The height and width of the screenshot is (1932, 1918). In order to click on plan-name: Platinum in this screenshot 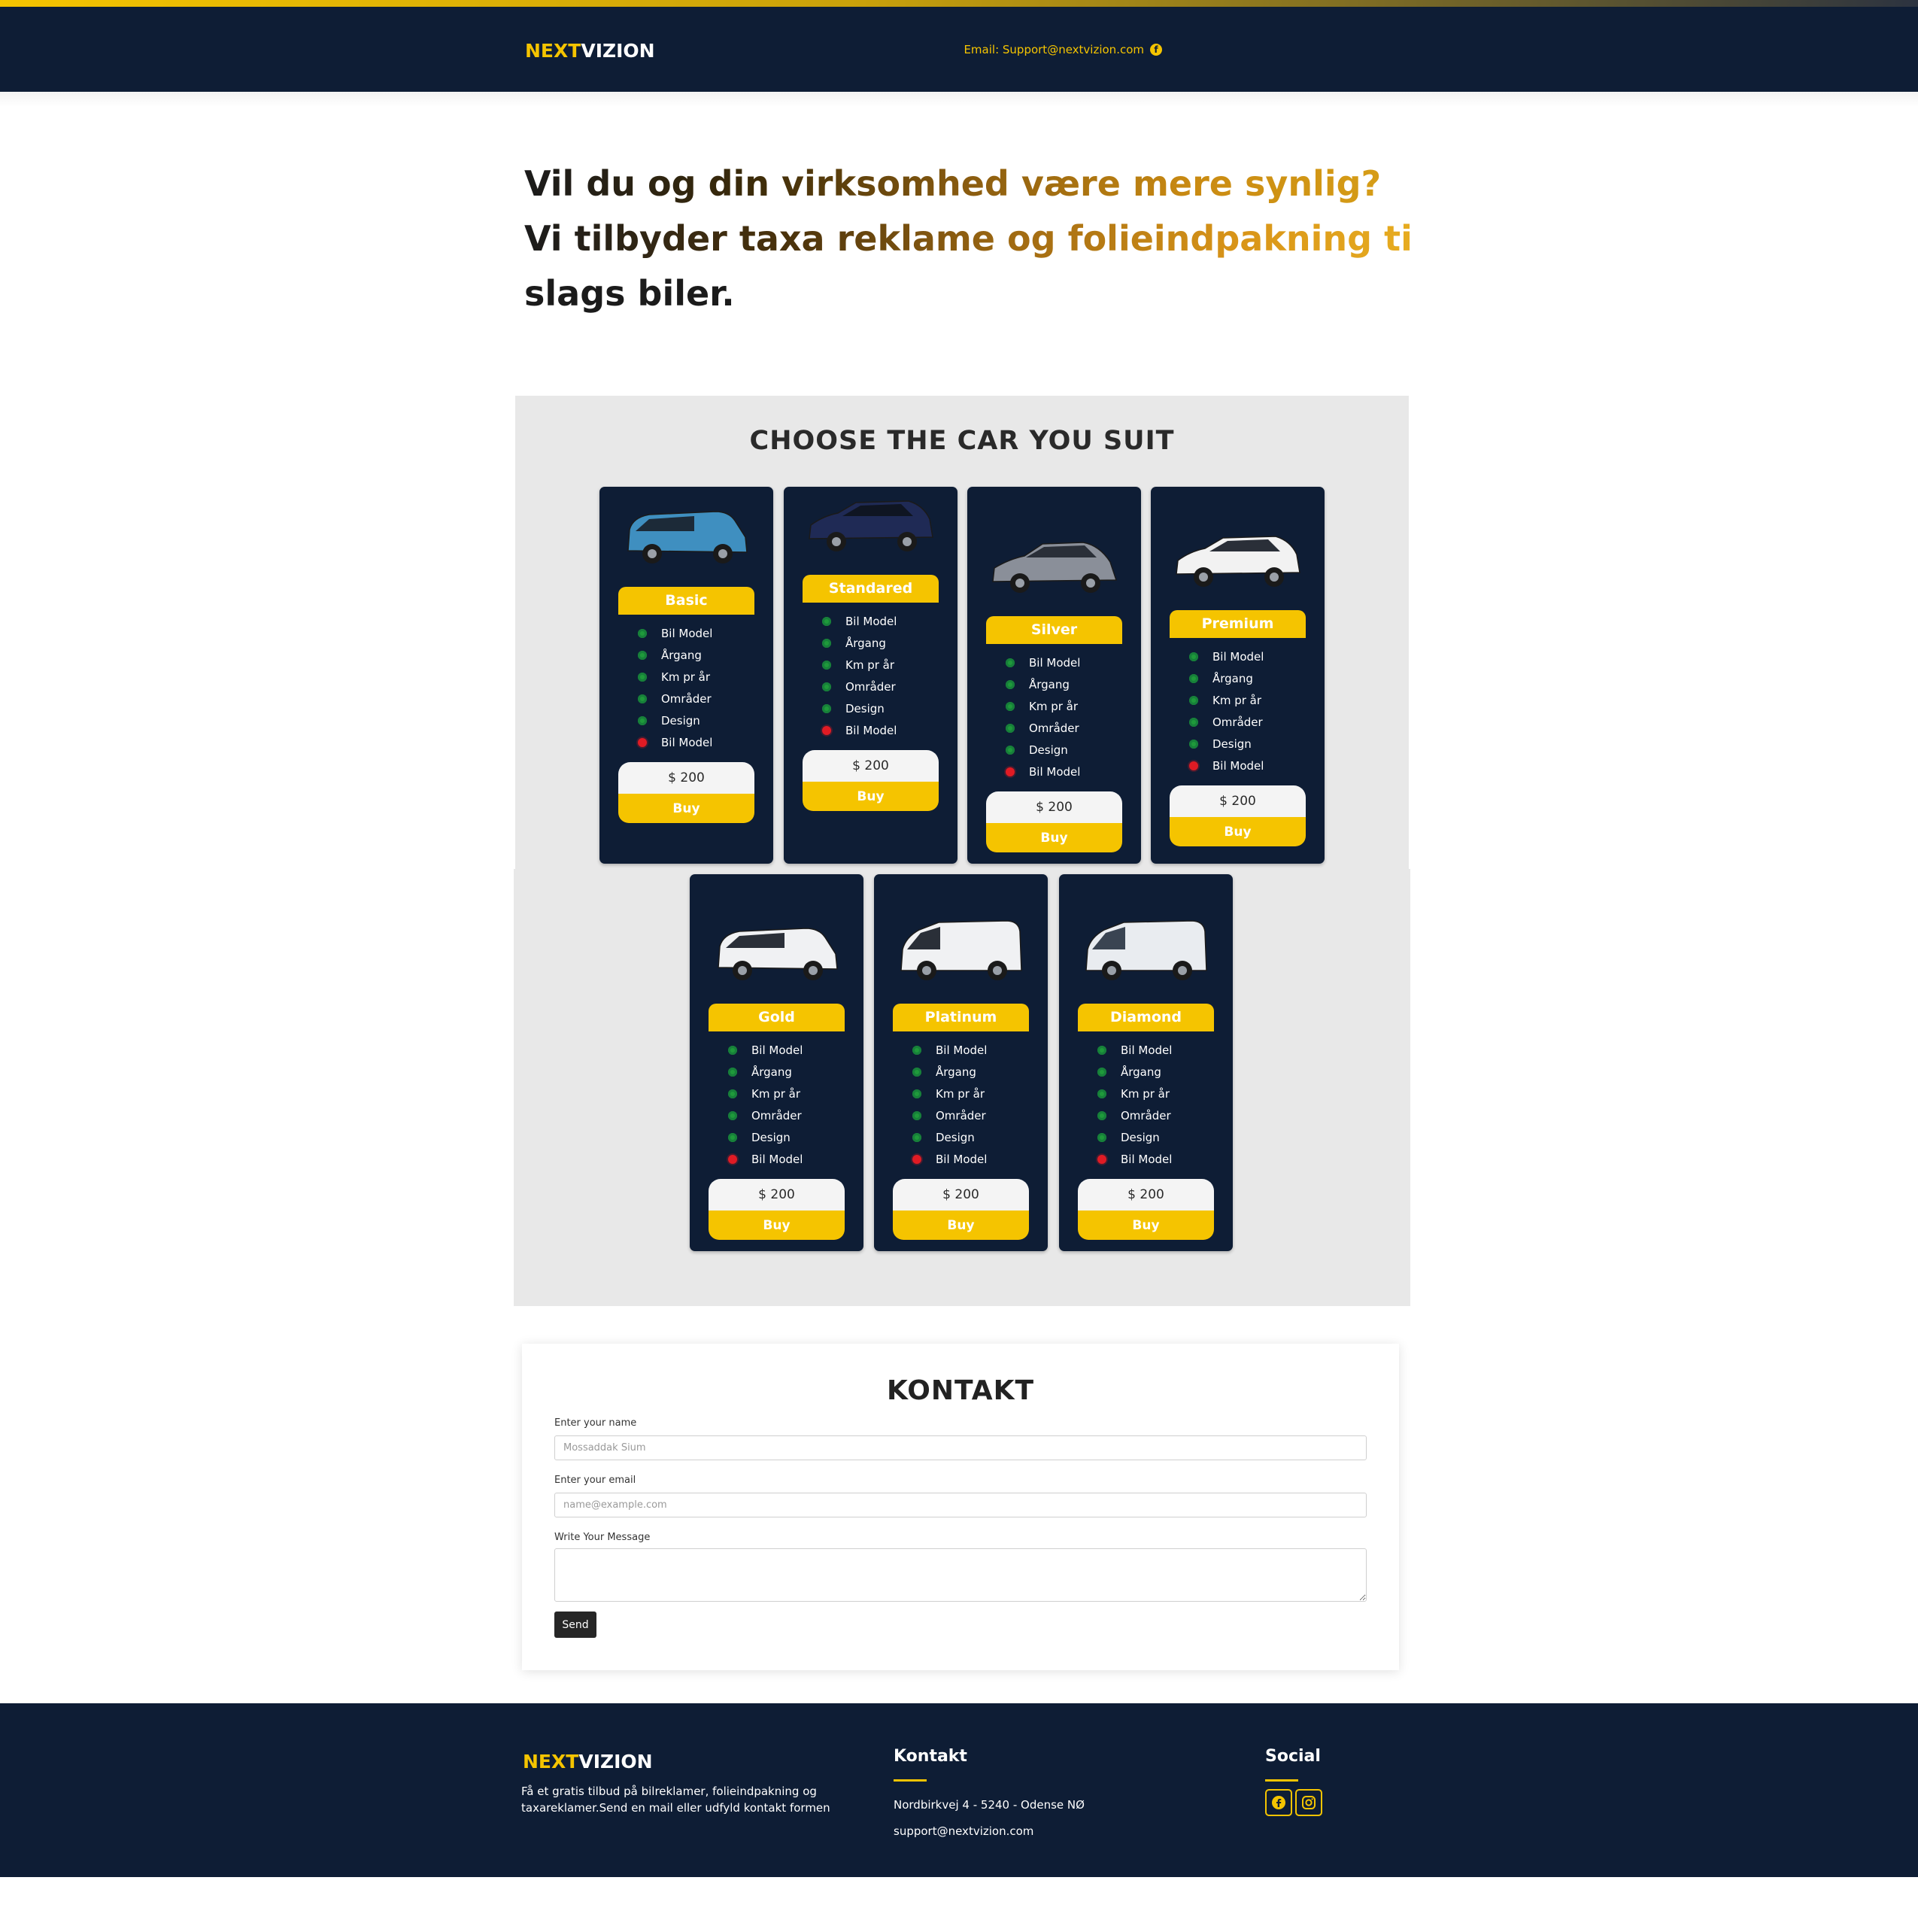, I will do `click(961, 1017)`.